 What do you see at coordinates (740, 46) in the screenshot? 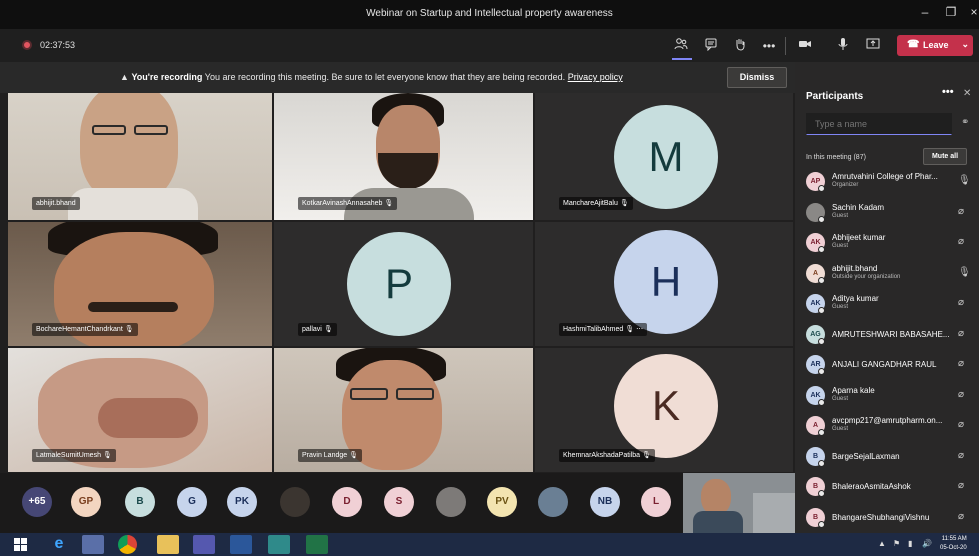
I see `raise-hand-icon` at bounding box center [740, 46].